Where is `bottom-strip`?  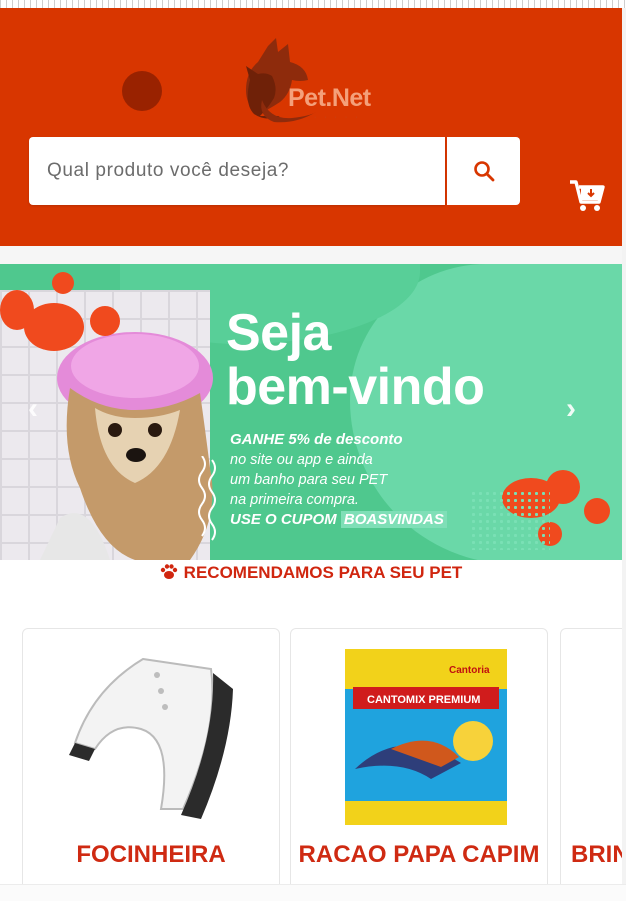 bottom-strip is located at coordinates (313, 892).